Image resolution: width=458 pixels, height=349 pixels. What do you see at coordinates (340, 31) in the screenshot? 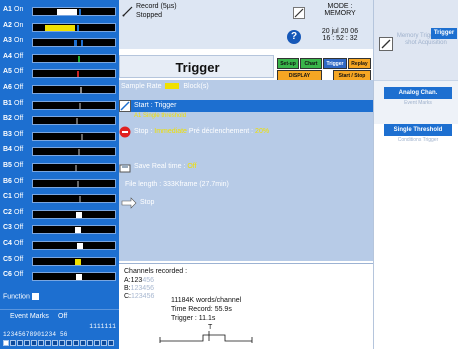
I see `date-value: 20 jul 20 06` at bounding box center [340, 31].